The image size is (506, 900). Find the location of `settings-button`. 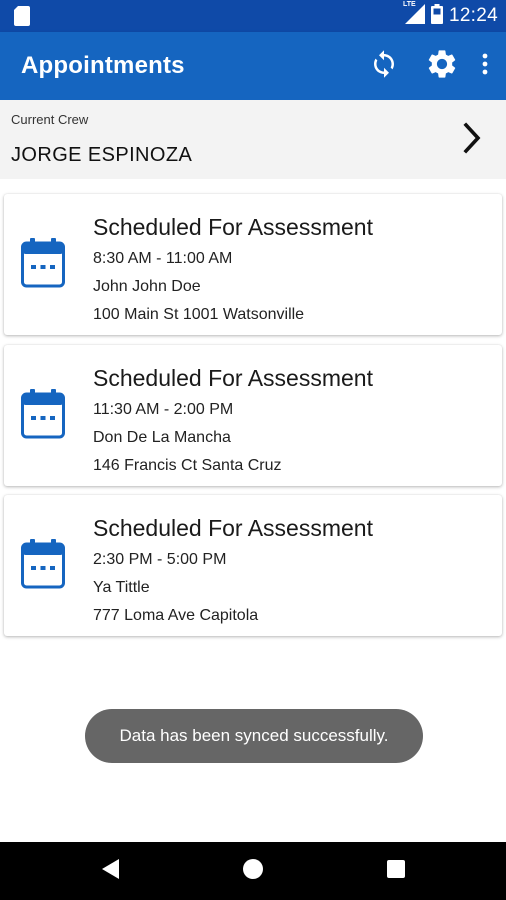

settings-button is located at coordinates (442, 66).